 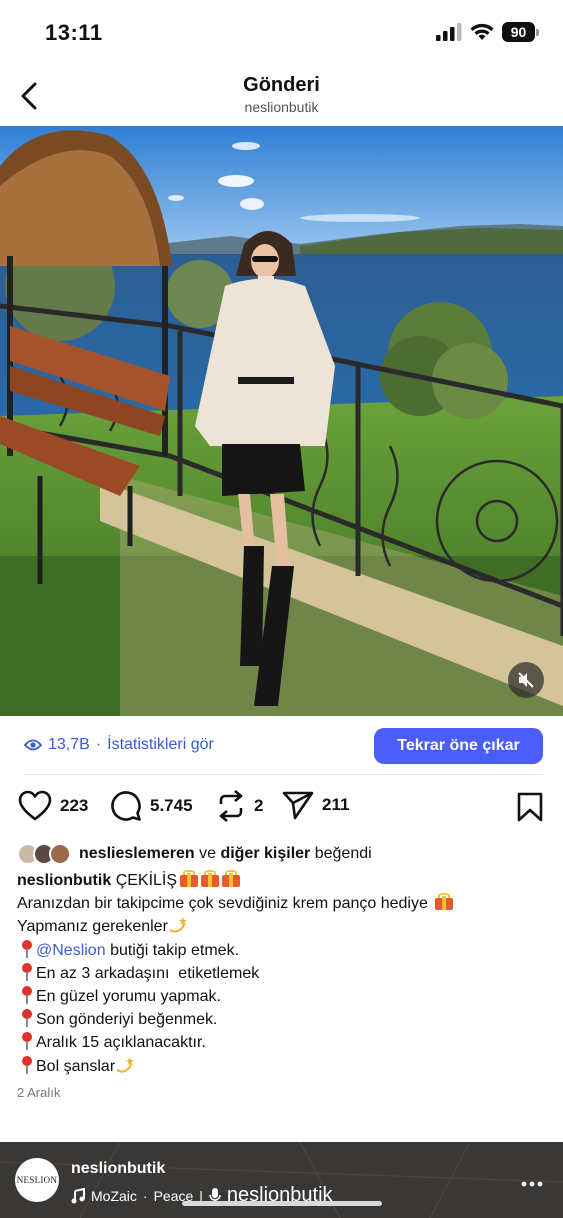 I want to click on page-title: Gönderi, so click(x=281, y=85).